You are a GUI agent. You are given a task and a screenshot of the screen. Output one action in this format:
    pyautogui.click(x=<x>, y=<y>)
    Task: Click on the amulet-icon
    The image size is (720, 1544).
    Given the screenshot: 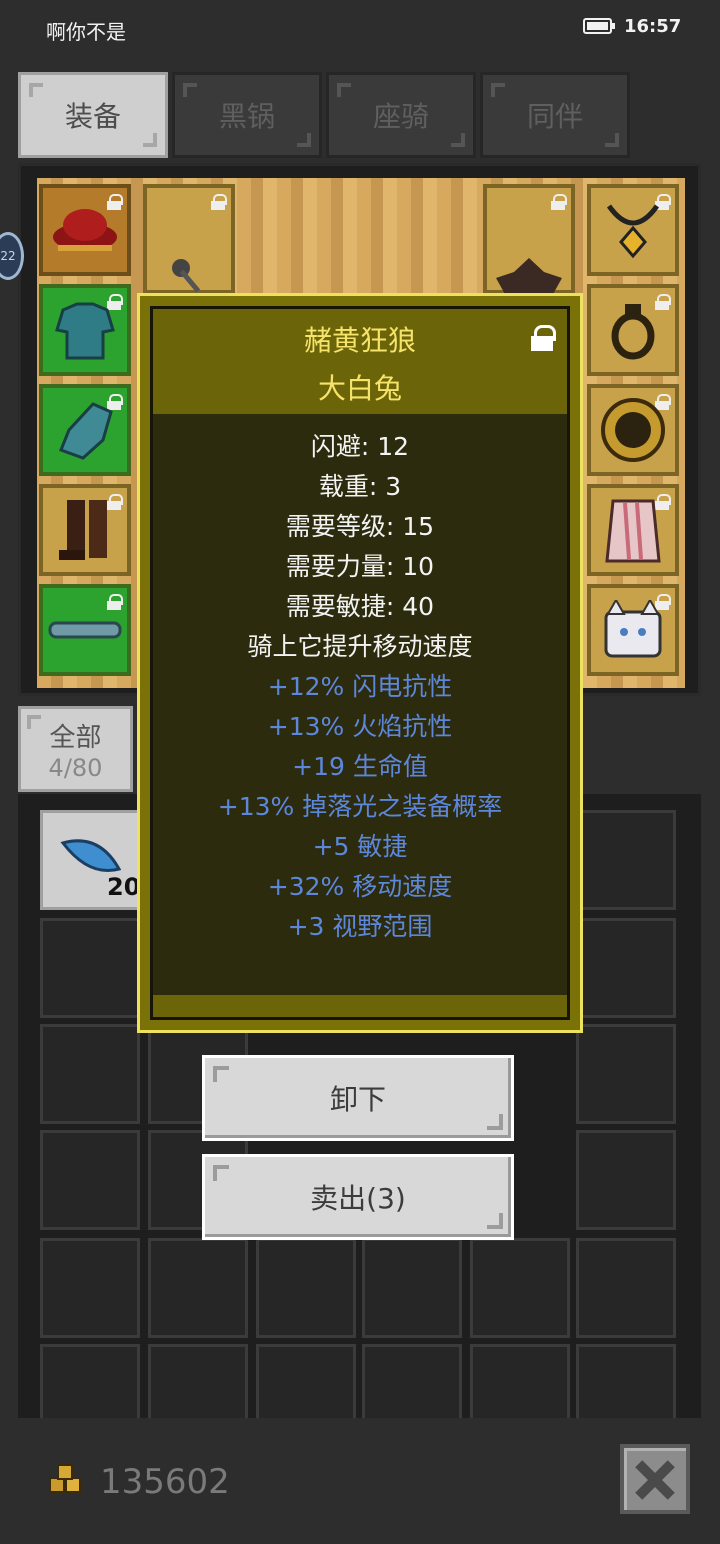 What is the action you would take?
    pyautogui.click(x=633, y=231)
    